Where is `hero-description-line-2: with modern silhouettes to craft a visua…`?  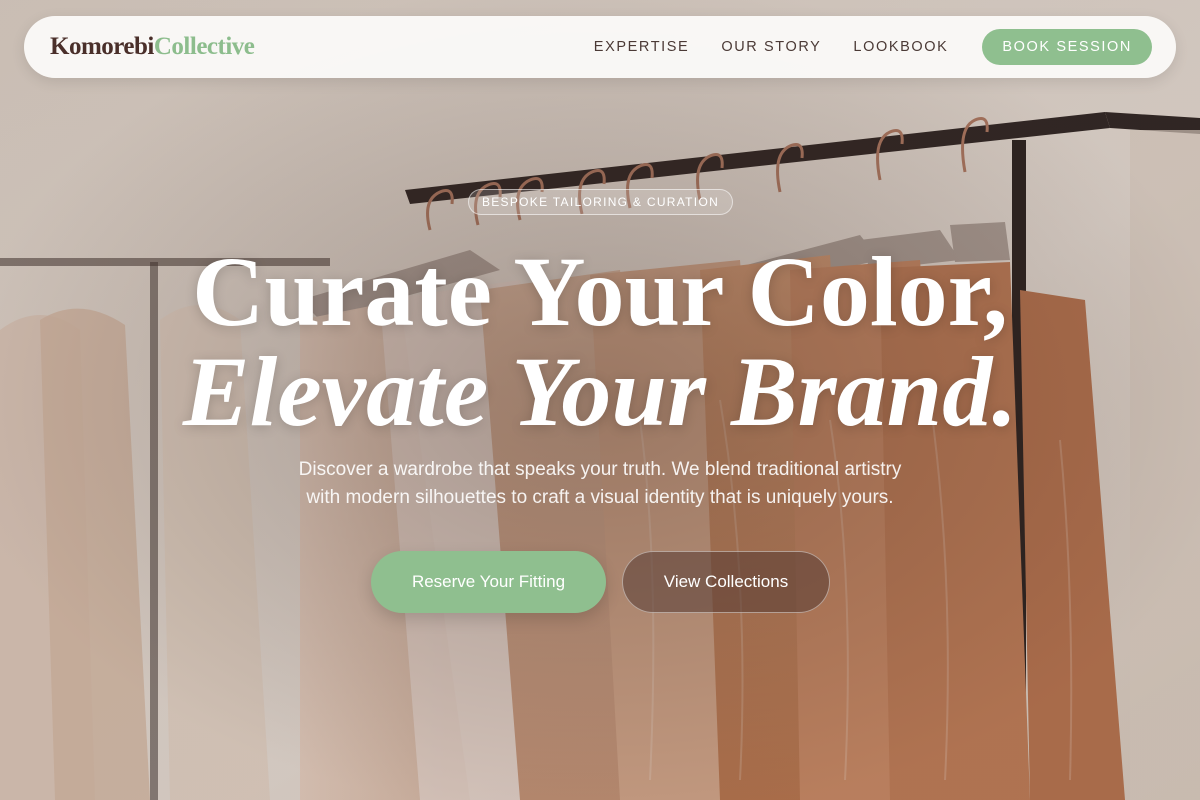
hero-description-line-2: with modern silhouettes to craft a visua… is located at coordinates (600, 497).